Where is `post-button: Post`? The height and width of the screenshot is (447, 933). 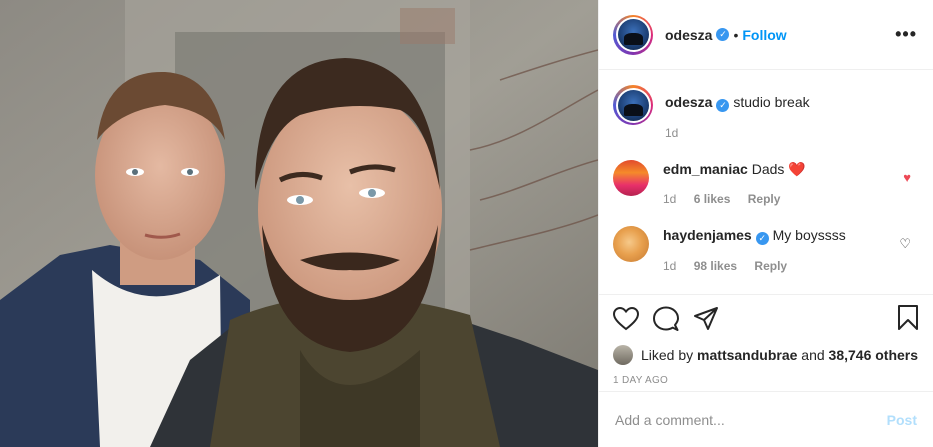 post-button: Post is located at coordinates (902, 420).